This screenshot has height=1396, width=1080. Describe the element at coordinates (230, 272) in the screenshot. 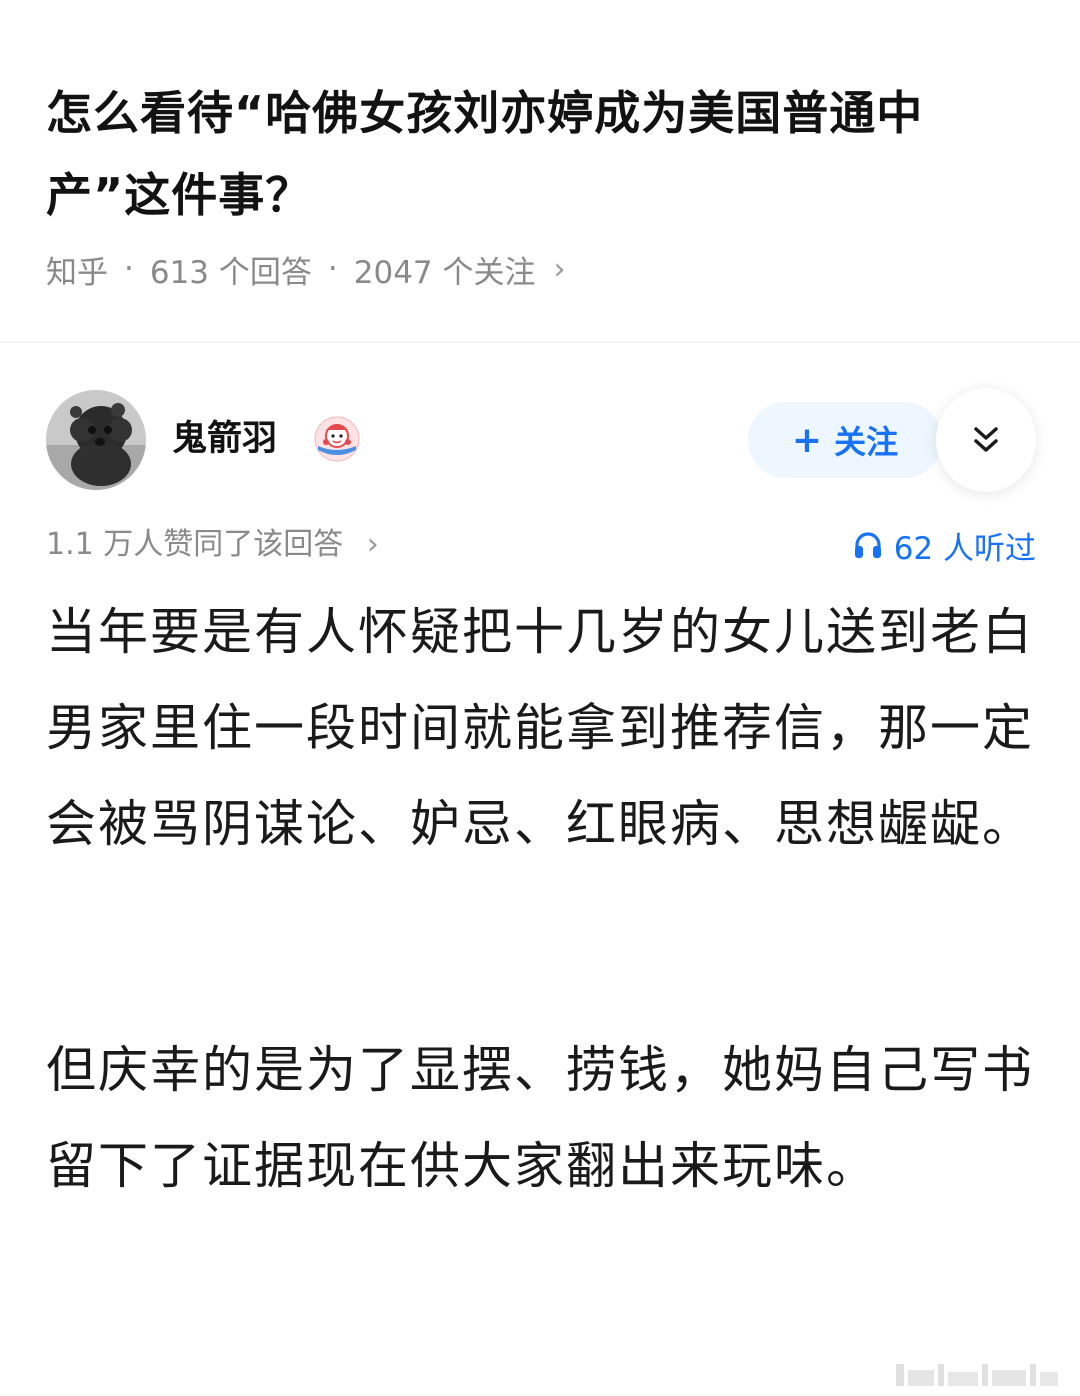

I see `answers-count: 613 个回答` at that location.